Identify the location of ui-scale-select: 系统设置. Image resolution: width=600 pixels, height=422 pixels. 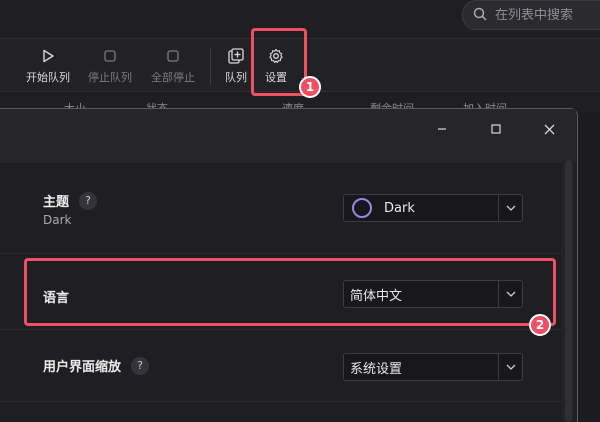
(433, 367).